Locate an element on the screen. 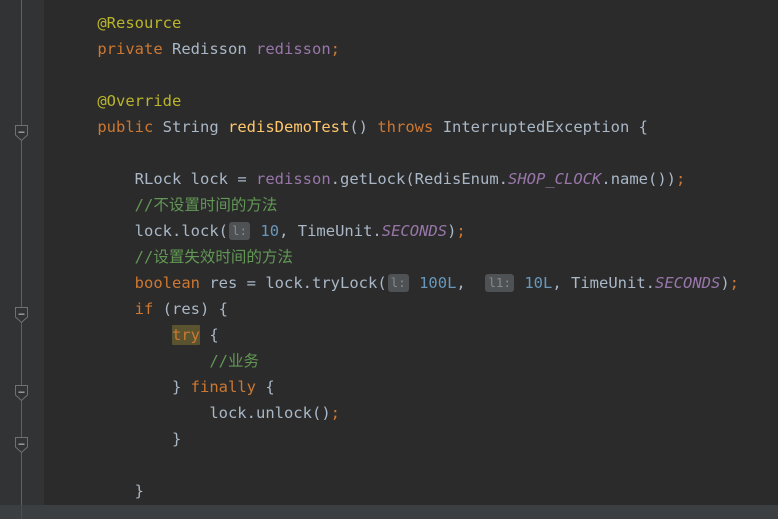 This screenshot has height=519, width=778. code-line: lock.unlock(); is located at coordinates (399, 413).